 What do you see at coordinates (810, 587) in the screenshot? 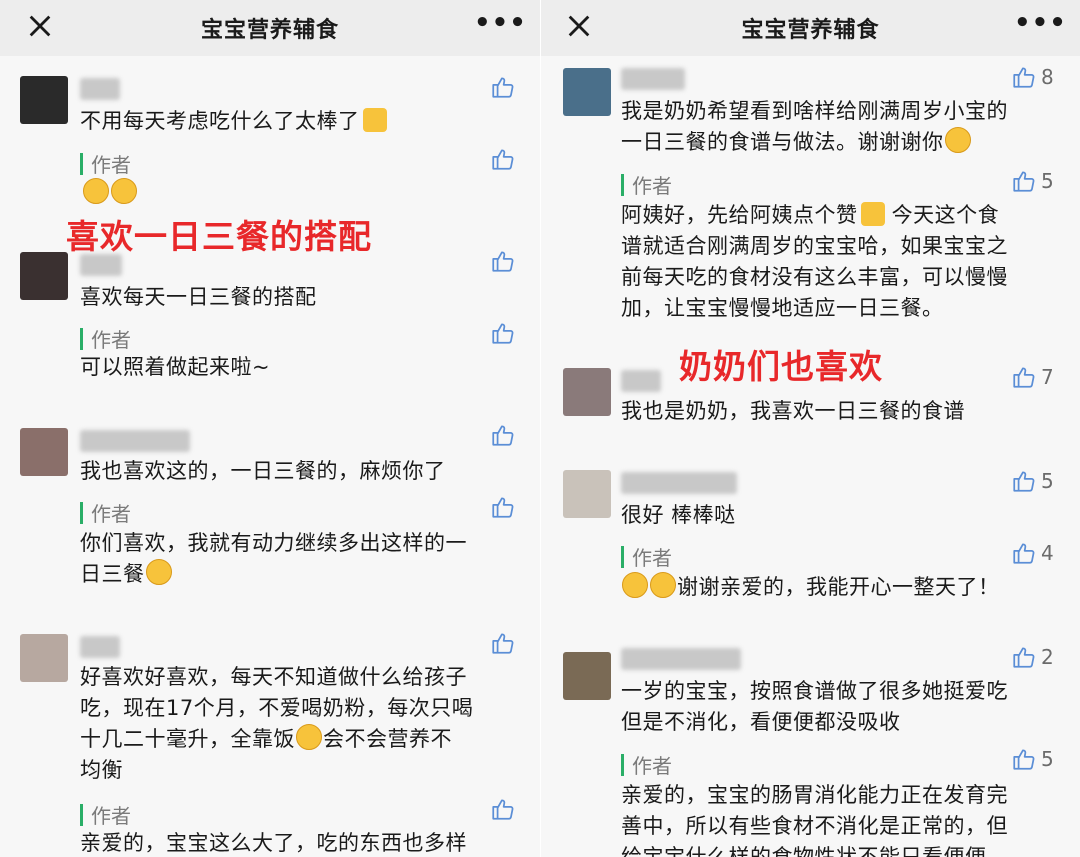
I see `reply-text: 谢谢亲爱的，我能开心一整天了！` at bounding box center [810, 587].